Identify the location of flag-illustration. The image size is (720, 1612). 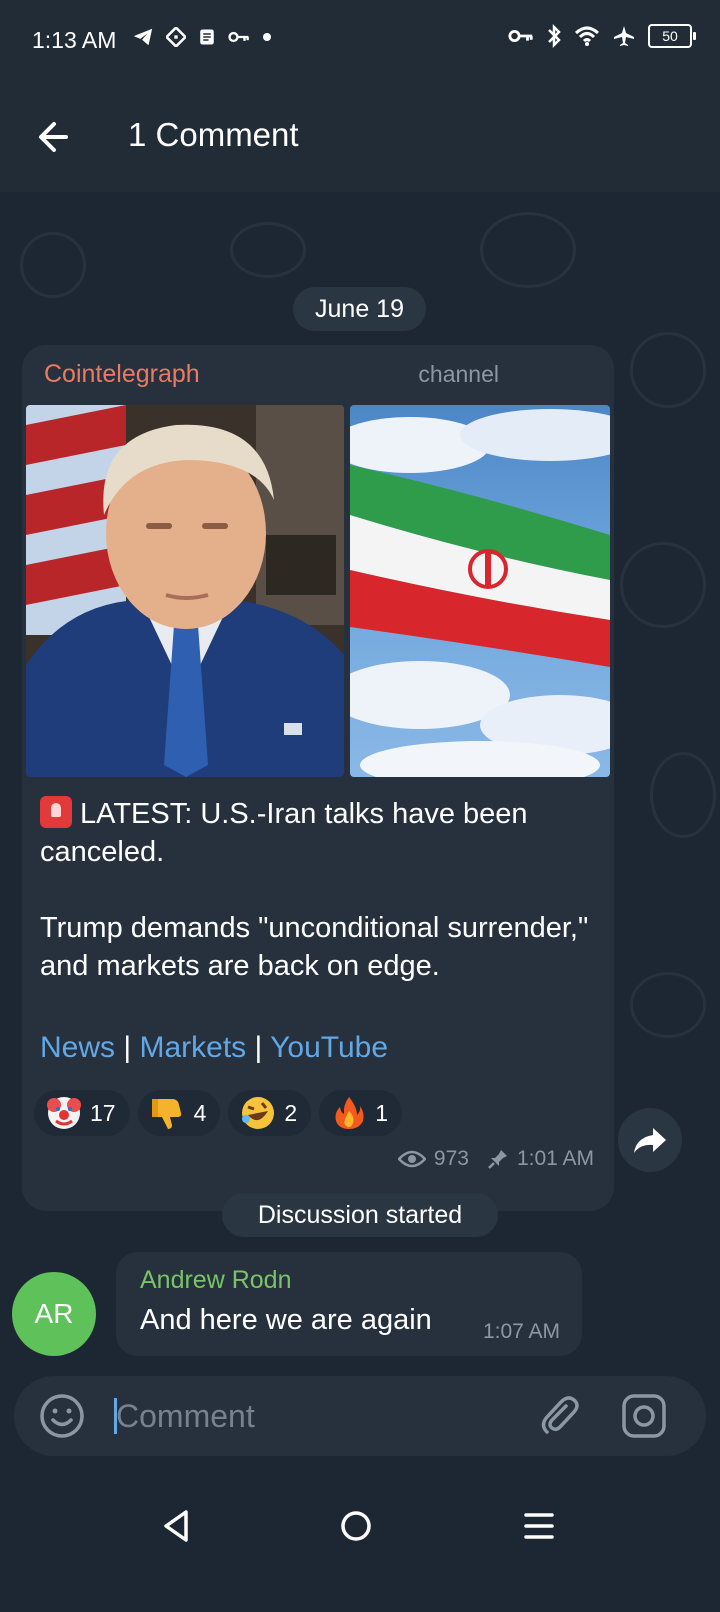
(480, 593).